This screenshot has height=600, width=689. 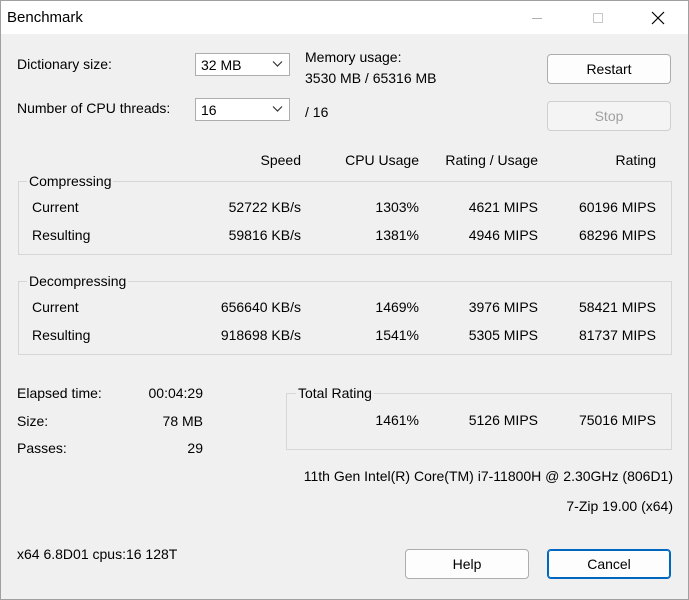 What do you see at coordinates (61, 235) in the screenshot?
I see `compress-resulting-name: Resulting` at bounding box center [61, 235].